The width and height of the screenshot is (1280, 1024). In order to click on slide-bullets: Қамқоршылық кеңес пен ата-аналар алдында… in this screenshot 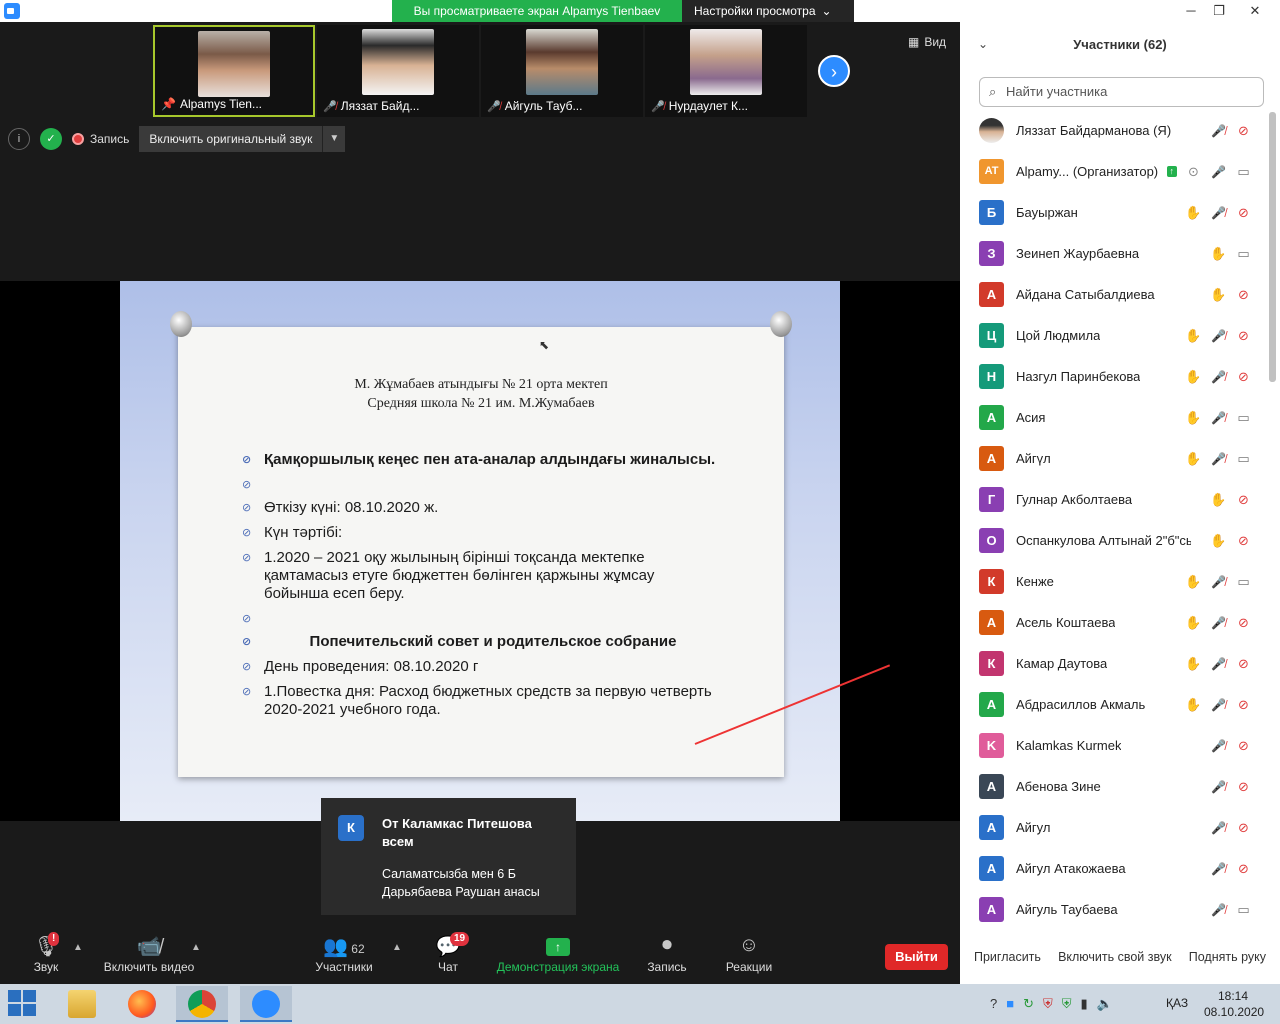, I will do `click(482, 588)`.